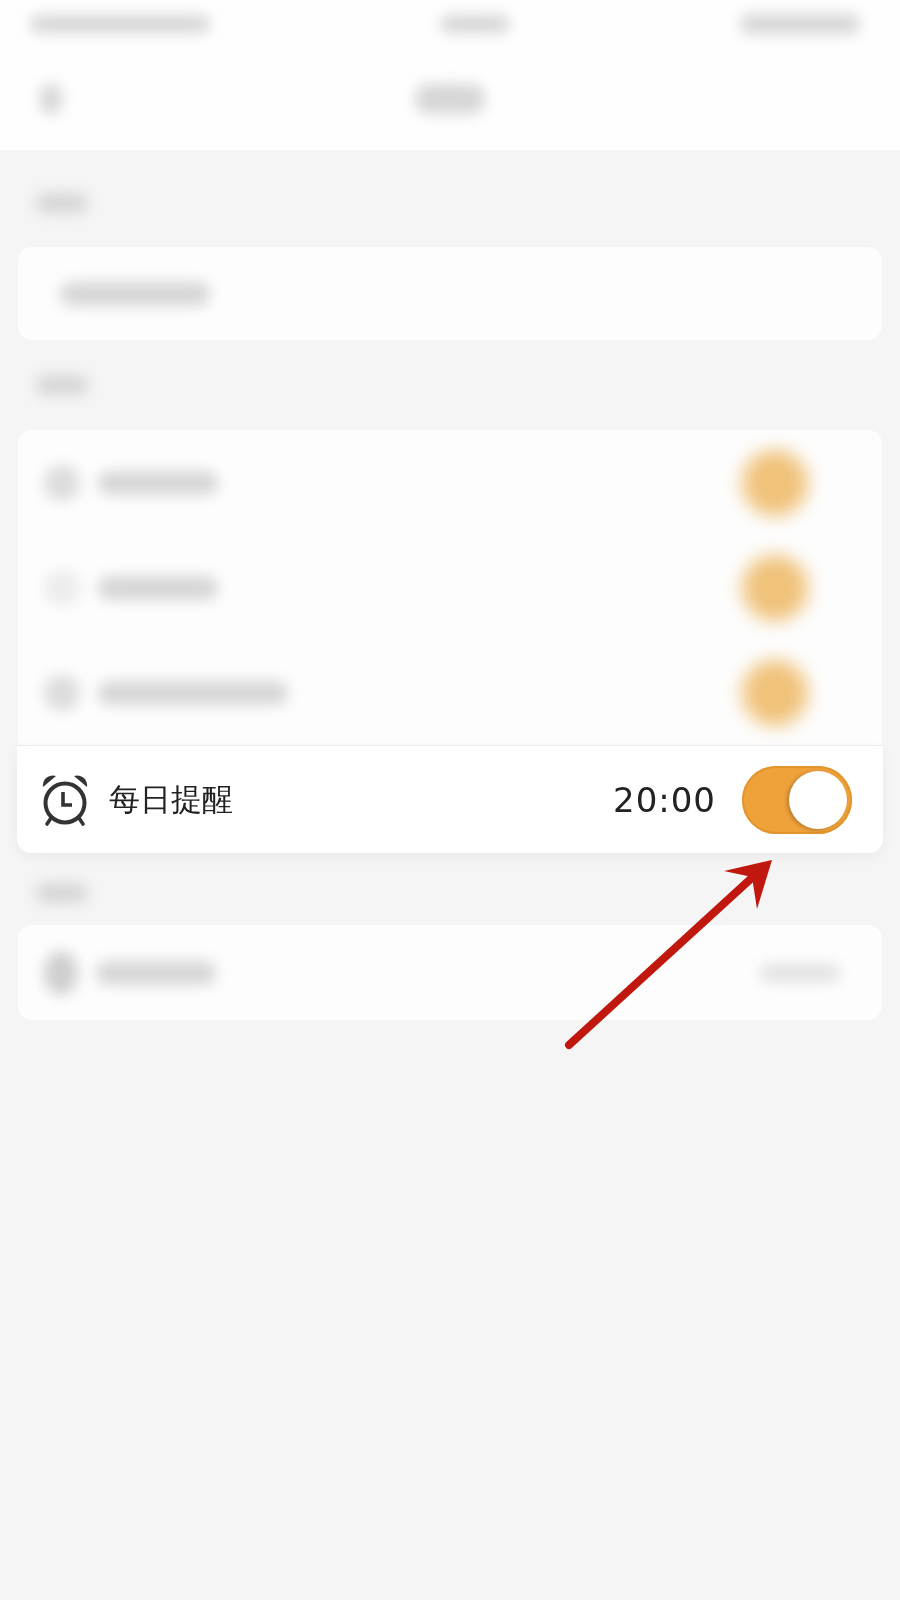  I want to click on blurred-title, so click(450, 99).